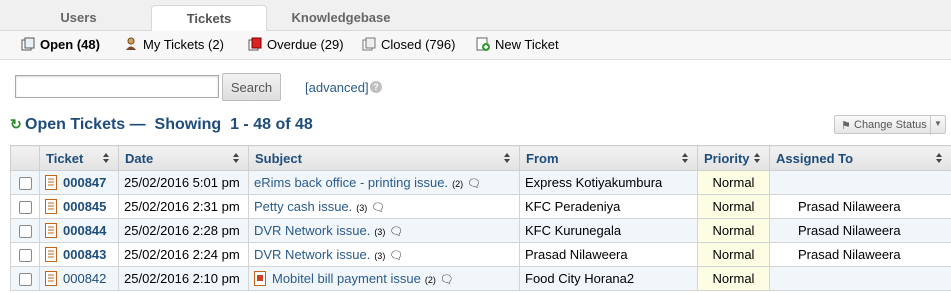 The image size is (951, 293). What do you see at coordinates (608, 230) in the screenshot?
I see `from-cell: KFC Kurunegala` at bounding box center [608, 230].